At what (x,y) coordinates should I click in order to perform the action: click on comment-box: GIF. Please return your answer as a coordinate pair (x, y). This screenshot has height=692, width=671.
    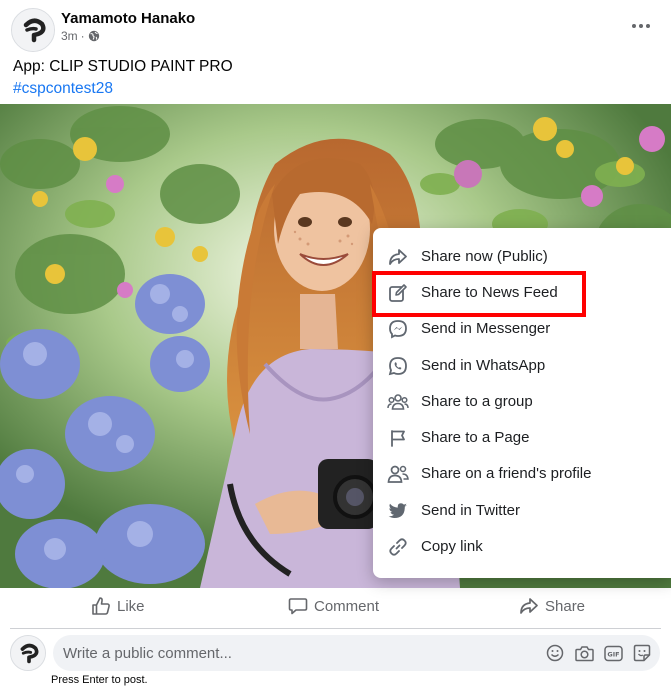
    Looking at the image, I should click on (356, 653).